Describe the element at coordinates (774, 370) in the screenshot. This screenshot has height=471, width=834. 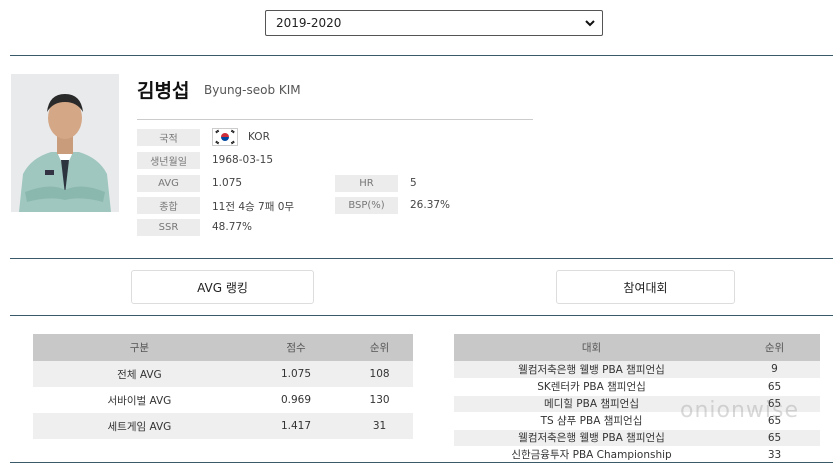
I see `tournament-rank: 9` at that location.